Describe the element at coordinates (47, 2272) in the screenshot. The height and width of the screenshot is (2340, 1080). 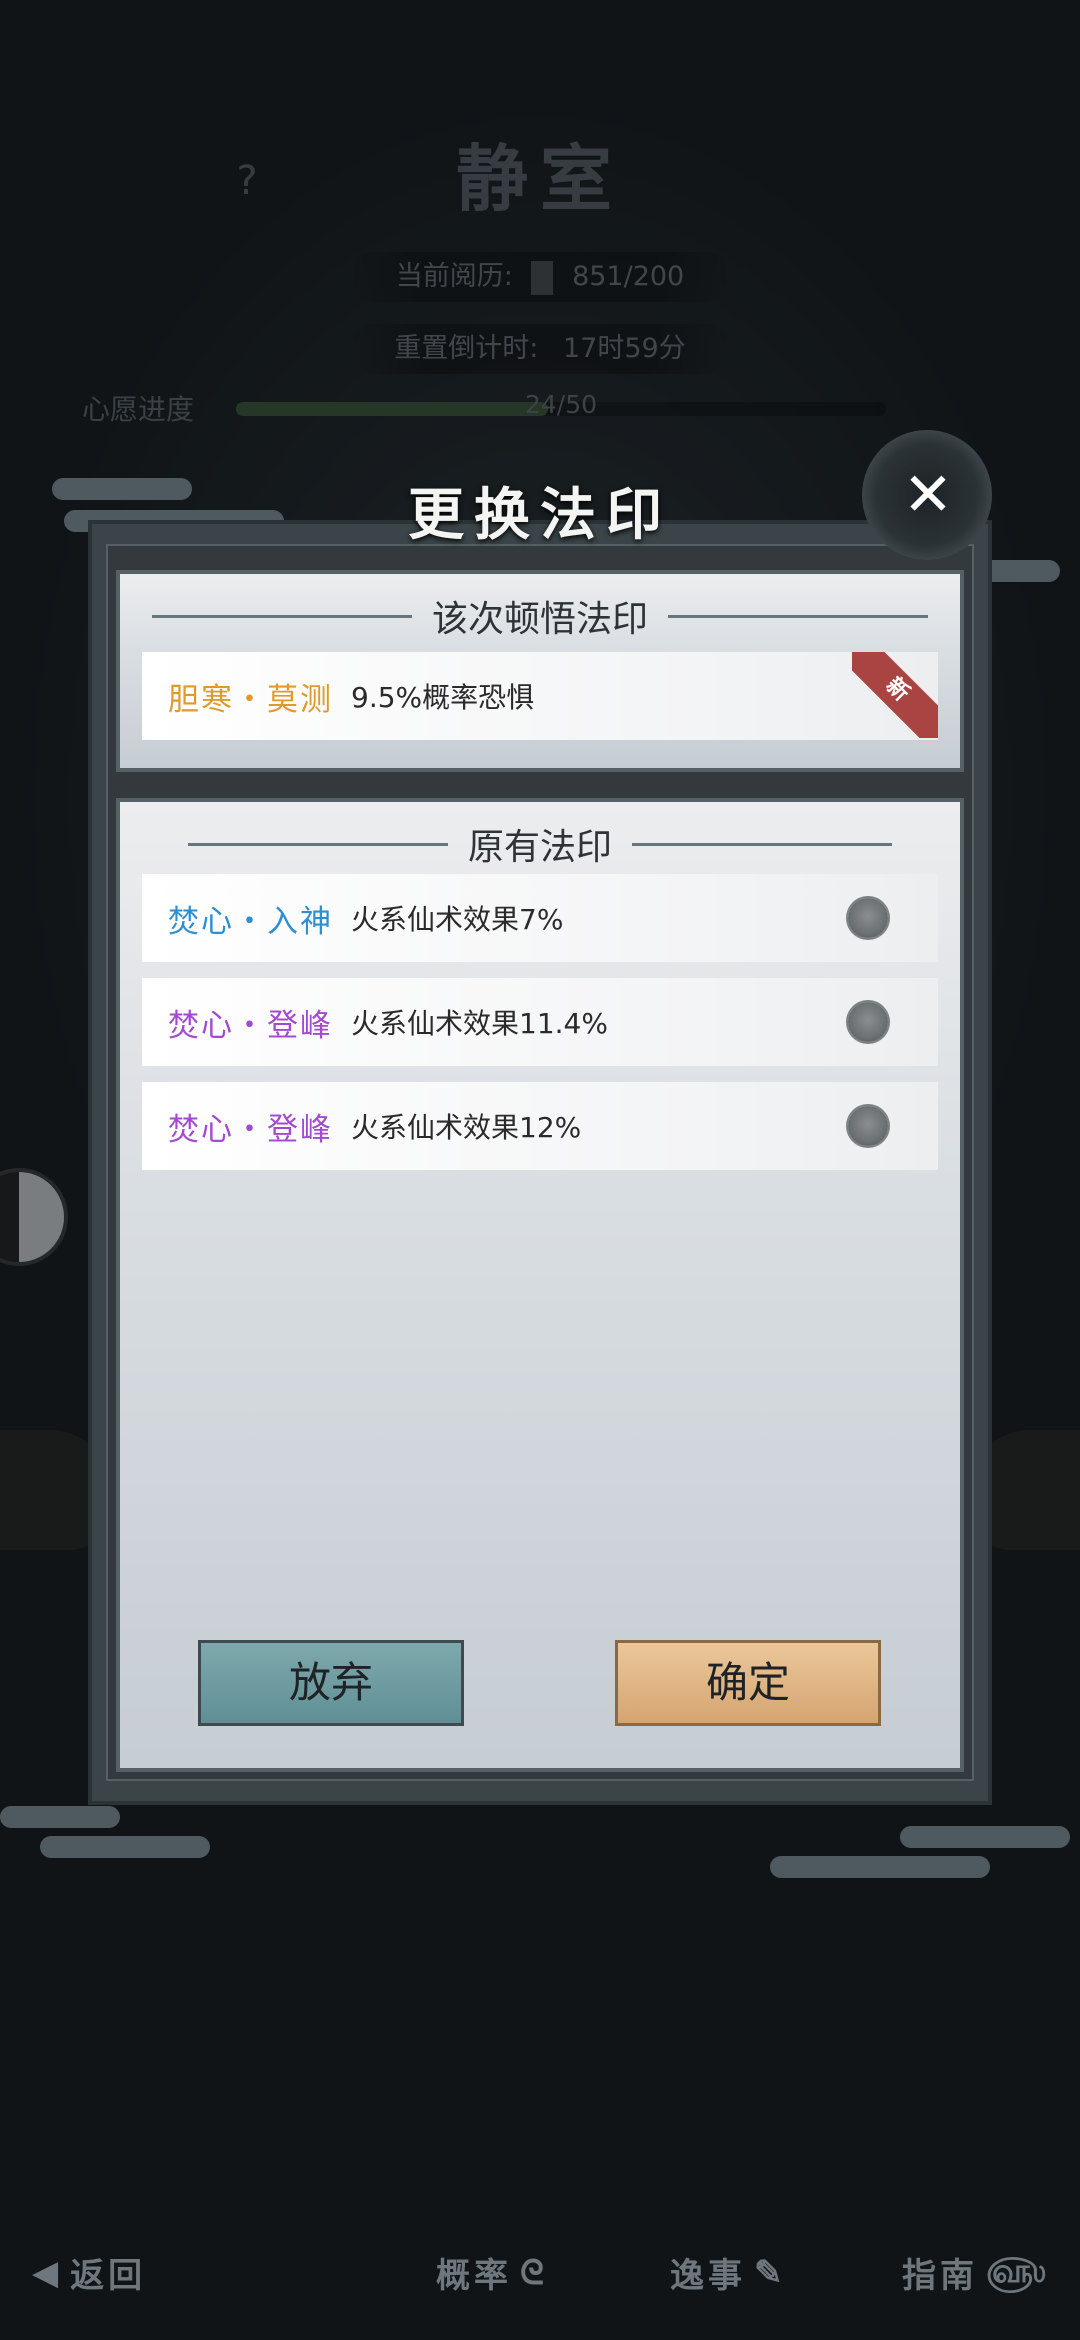
I see `back-arrow-icon: ◀` at that location.